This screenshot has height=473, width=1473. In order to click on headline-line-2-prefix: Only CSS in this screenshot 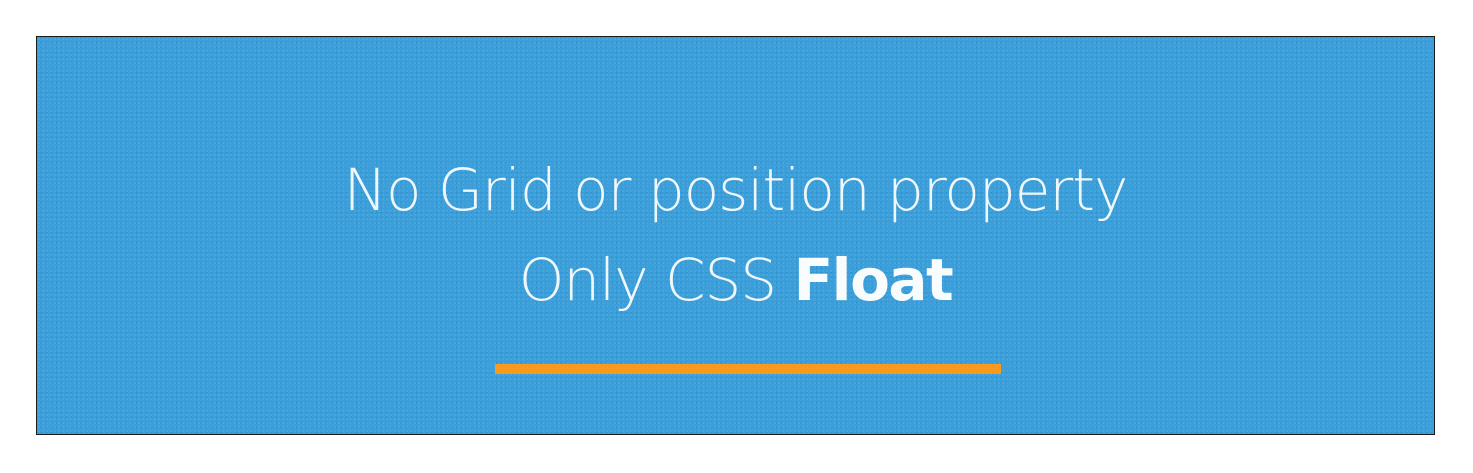, I will do `click(647, 280)`.